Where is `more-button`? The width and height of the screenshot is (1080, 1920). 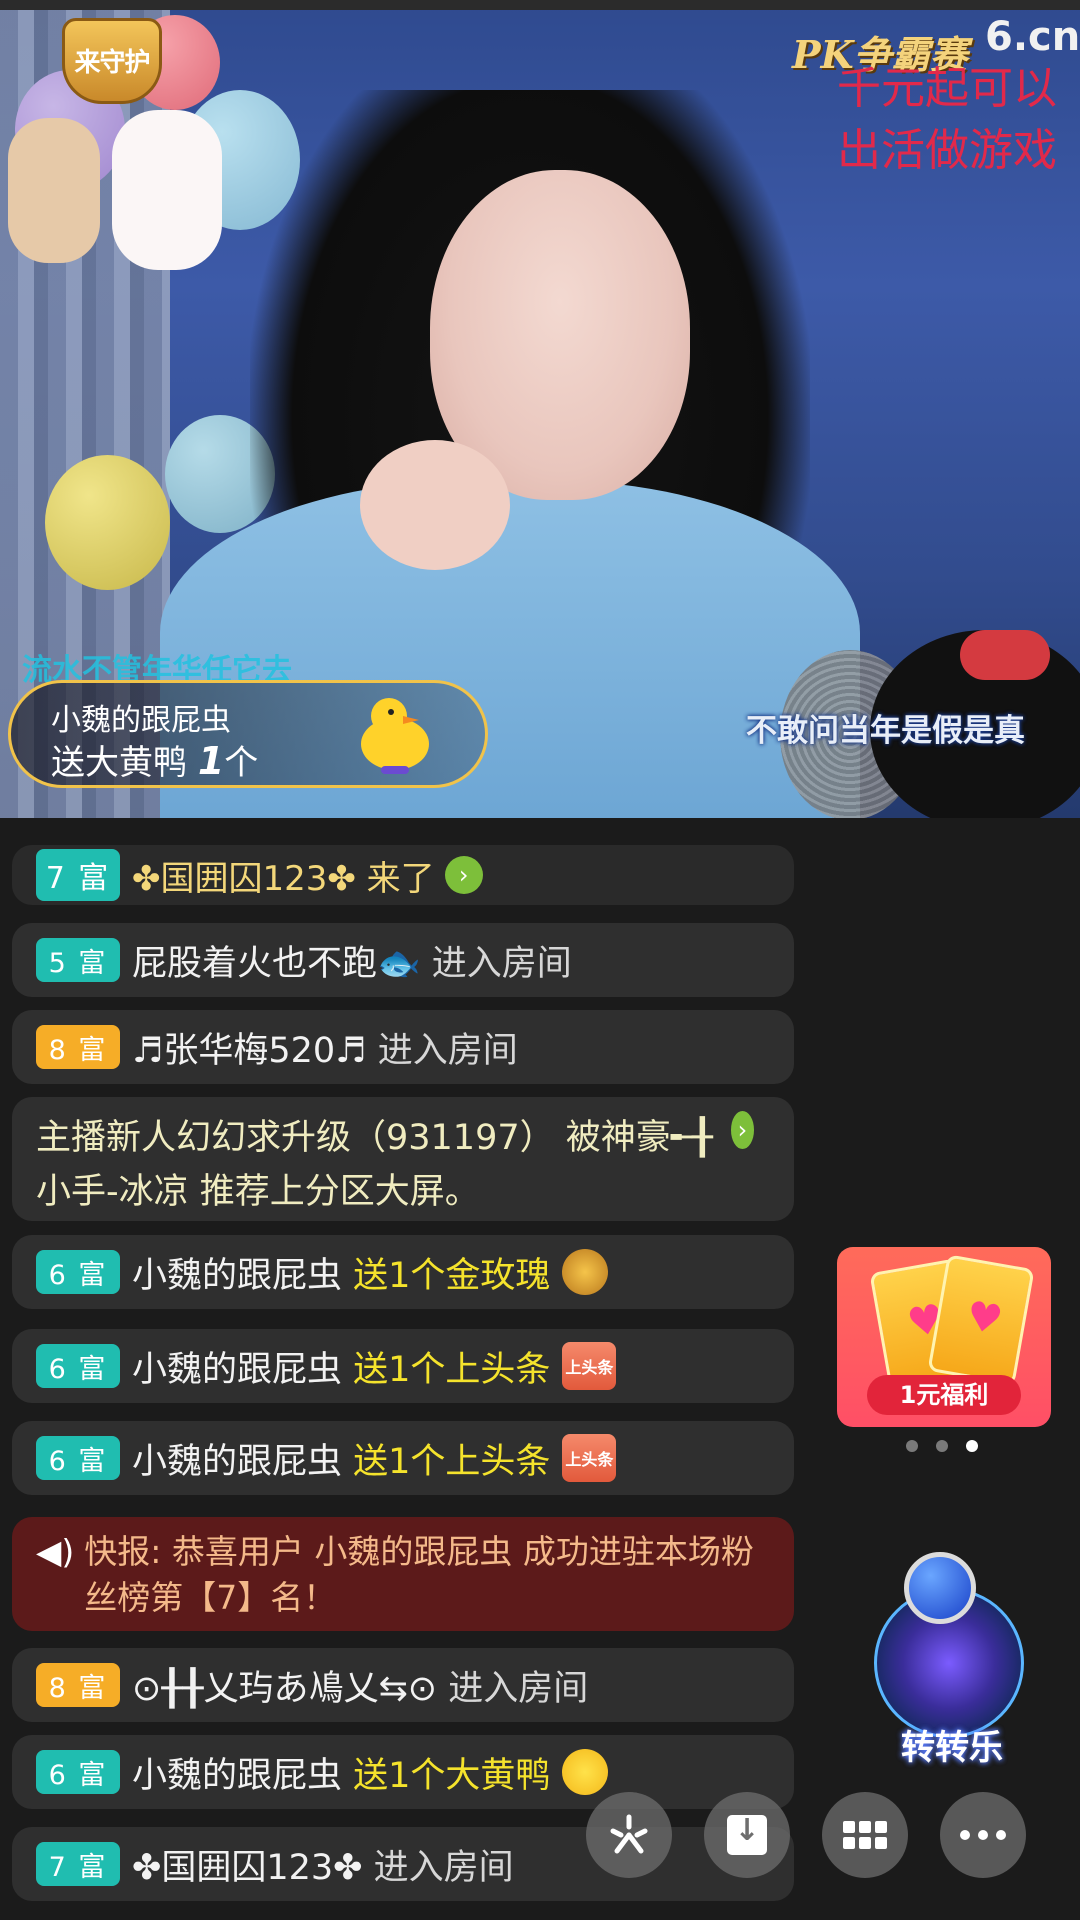 more-button is located at coordinates (983, 1835).